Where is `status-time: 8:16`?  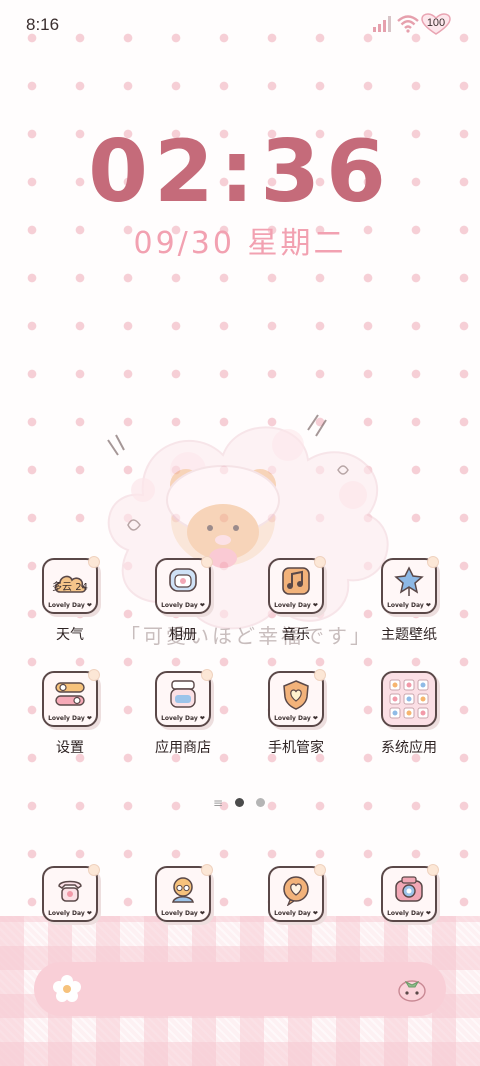
status-time: 8:16 is located at coordinates (43, 24).